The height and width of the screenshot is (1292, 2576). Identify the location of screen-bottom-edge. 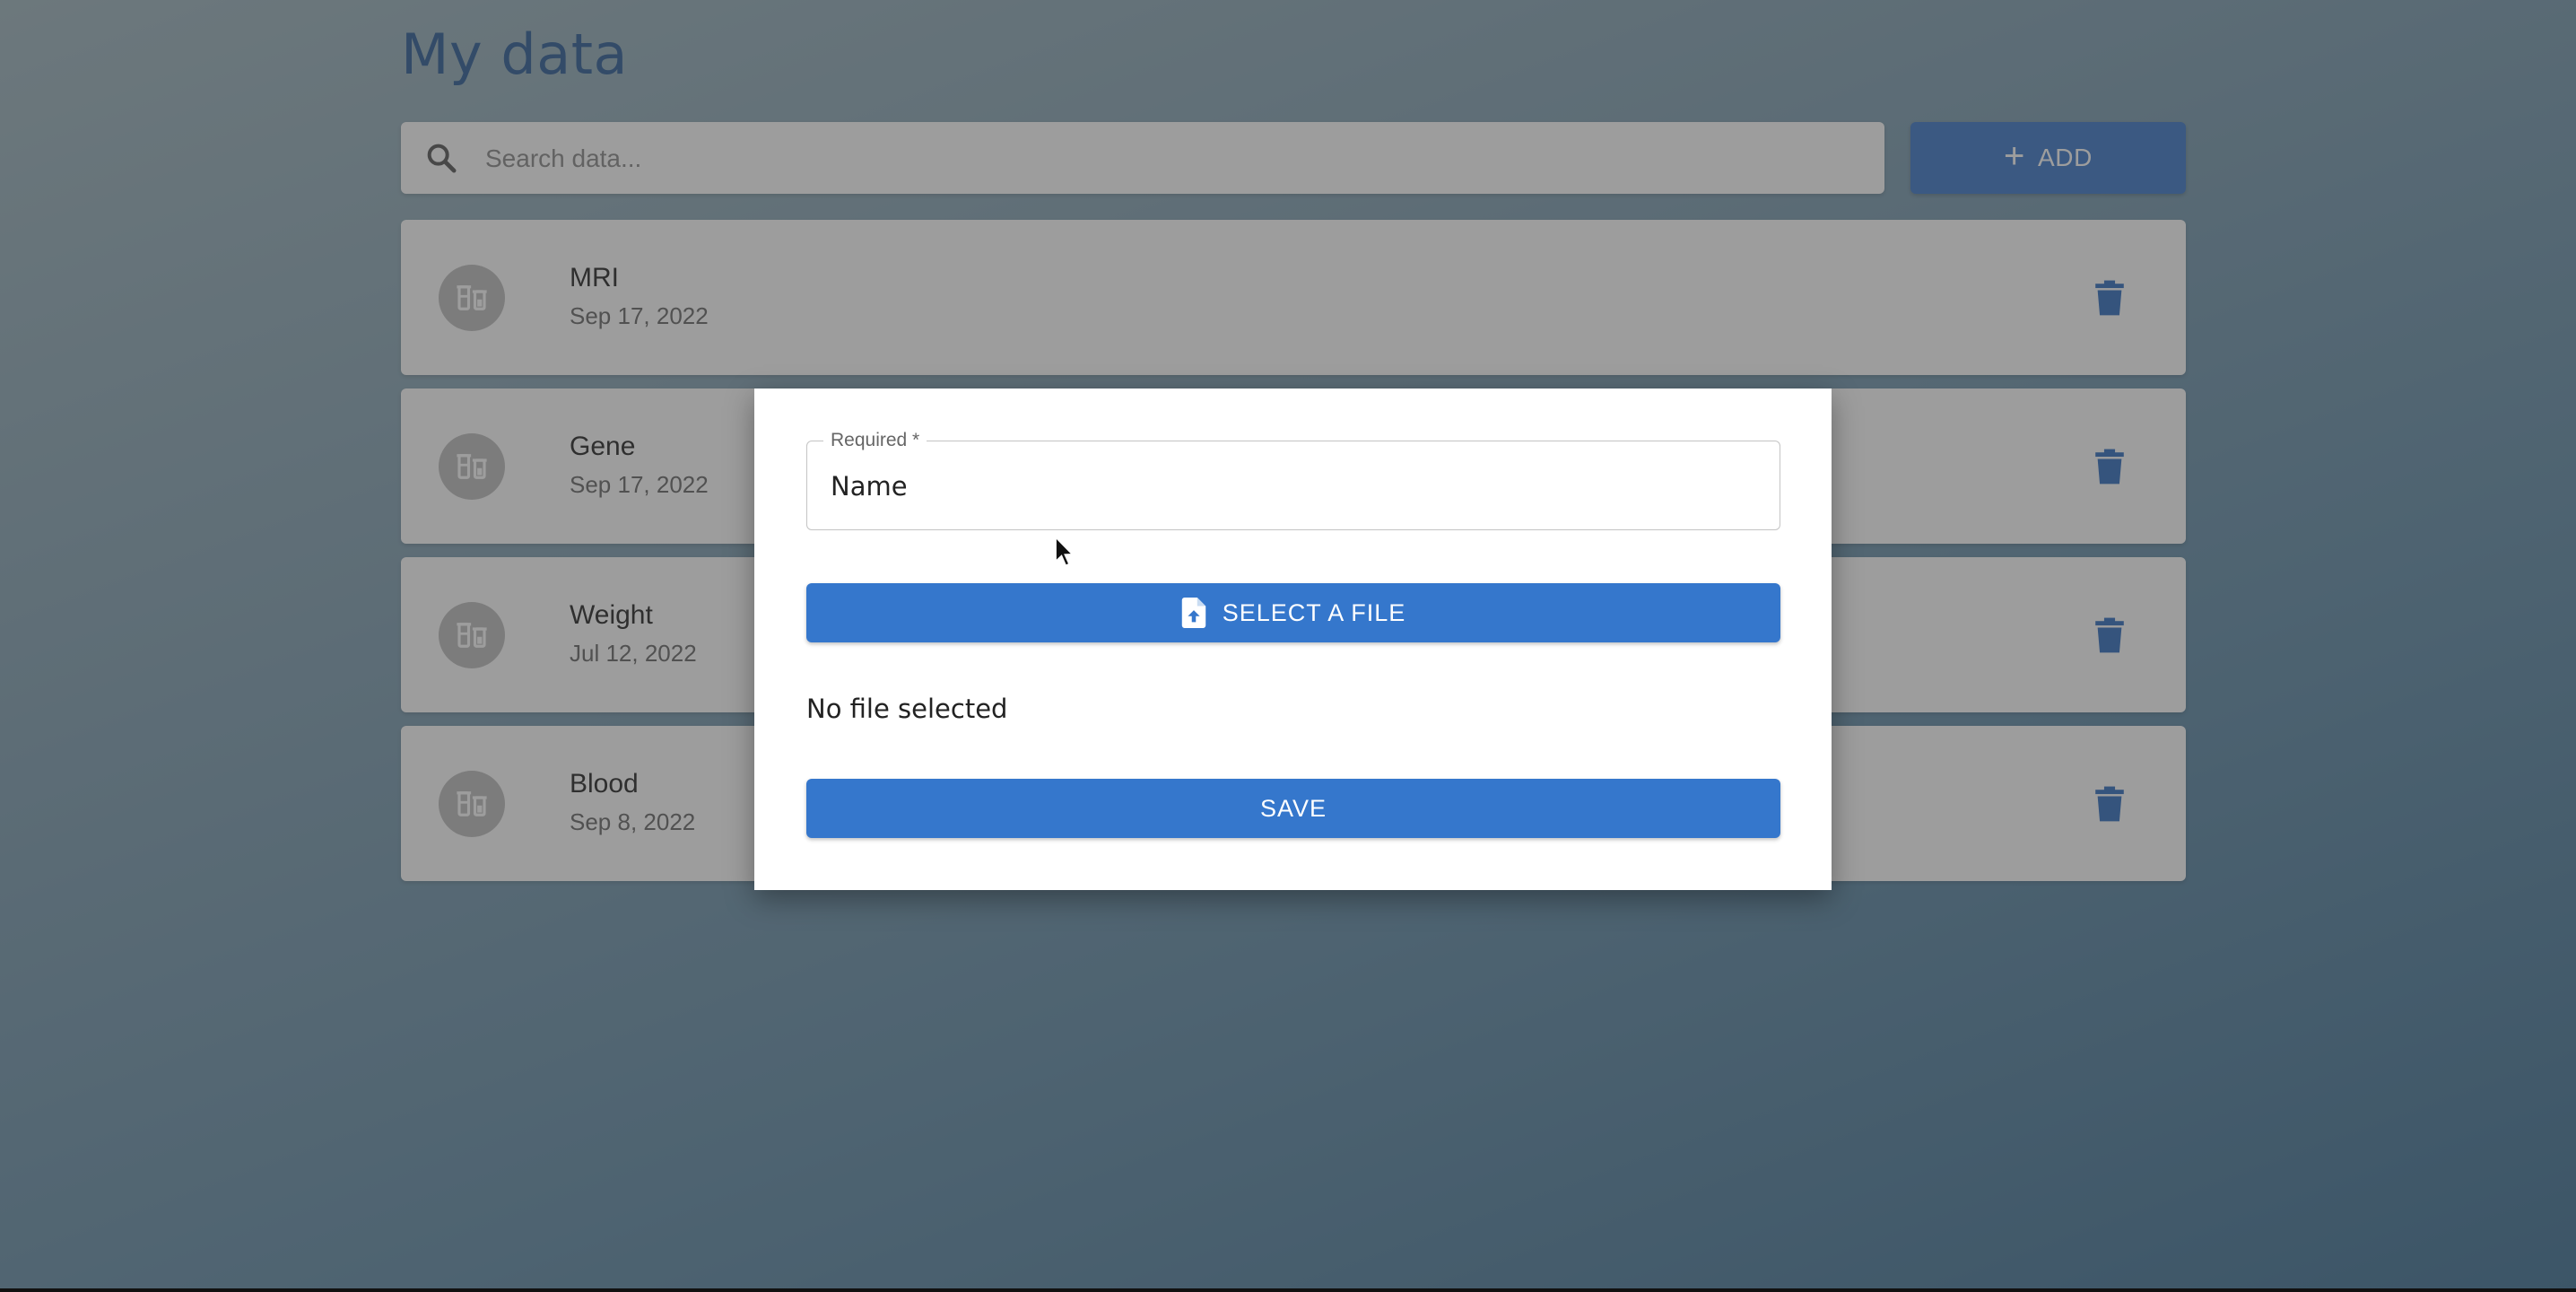
(1288, 1290).